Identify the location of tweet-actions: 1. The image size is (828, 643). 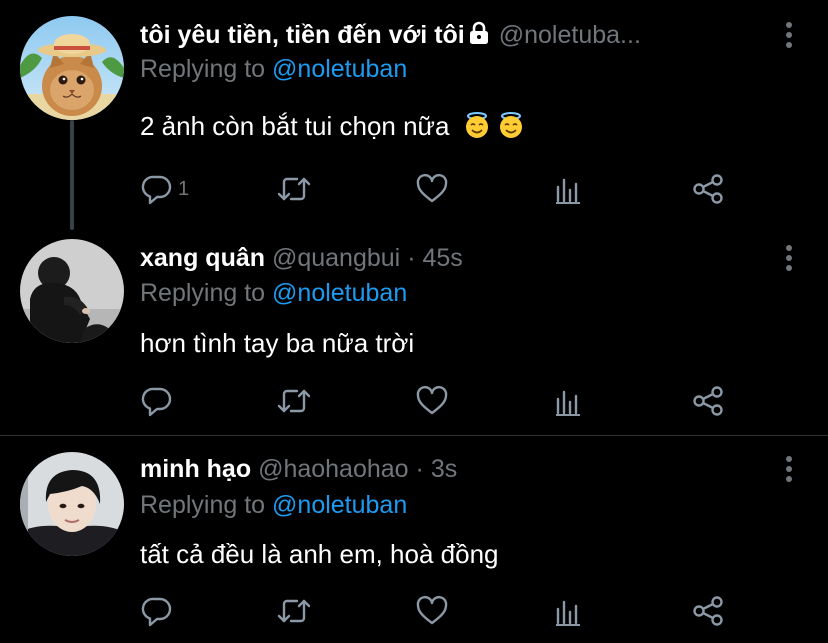
(440, 189).